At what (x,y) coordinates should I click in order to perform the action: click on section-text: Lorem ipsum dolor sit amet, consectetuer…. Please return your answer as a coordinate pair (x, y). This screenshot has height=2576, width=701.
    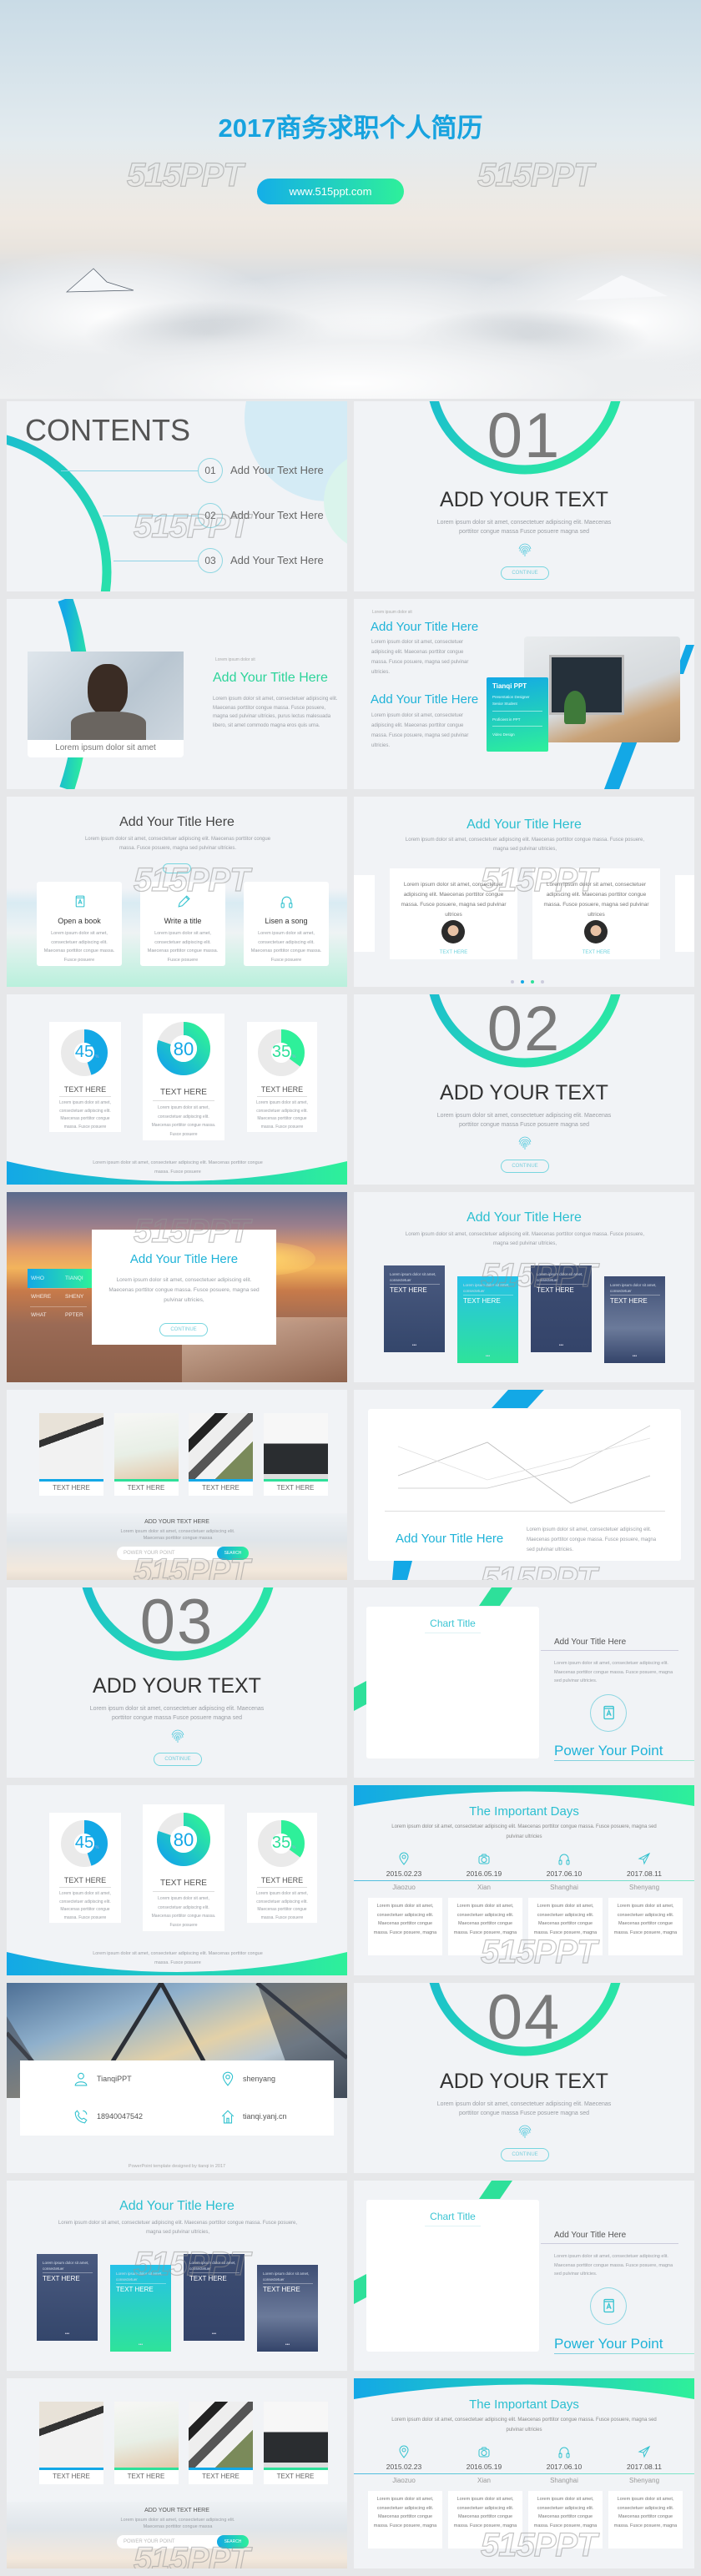
    Looking at the image, I should click on (524, 2108).